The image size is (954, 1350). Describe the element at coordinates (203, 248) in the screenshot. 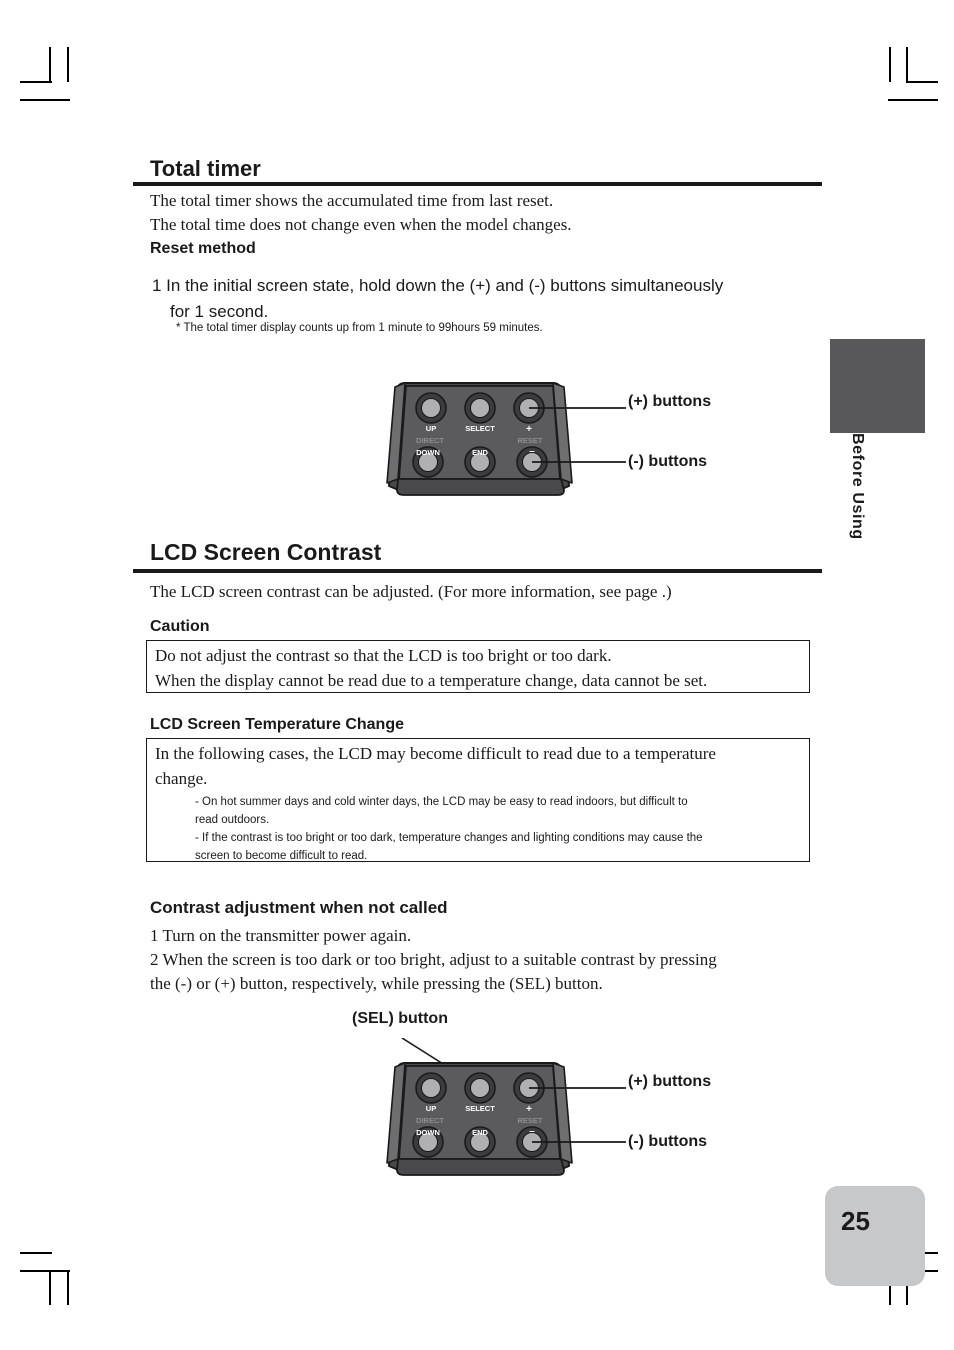

I see `reset-method-heading: Reset method` at that location.